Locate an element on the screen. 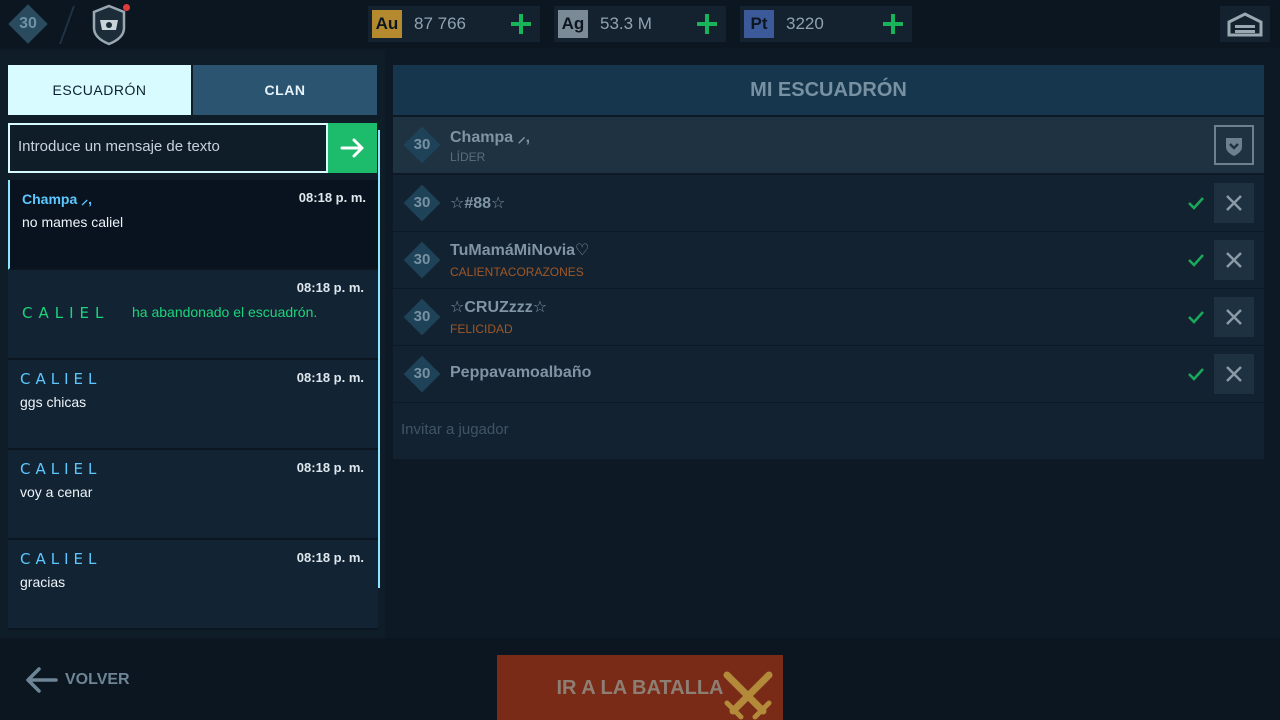 This screenshot has height=720, width=1280. message-input is located at coordinates (168, 146).